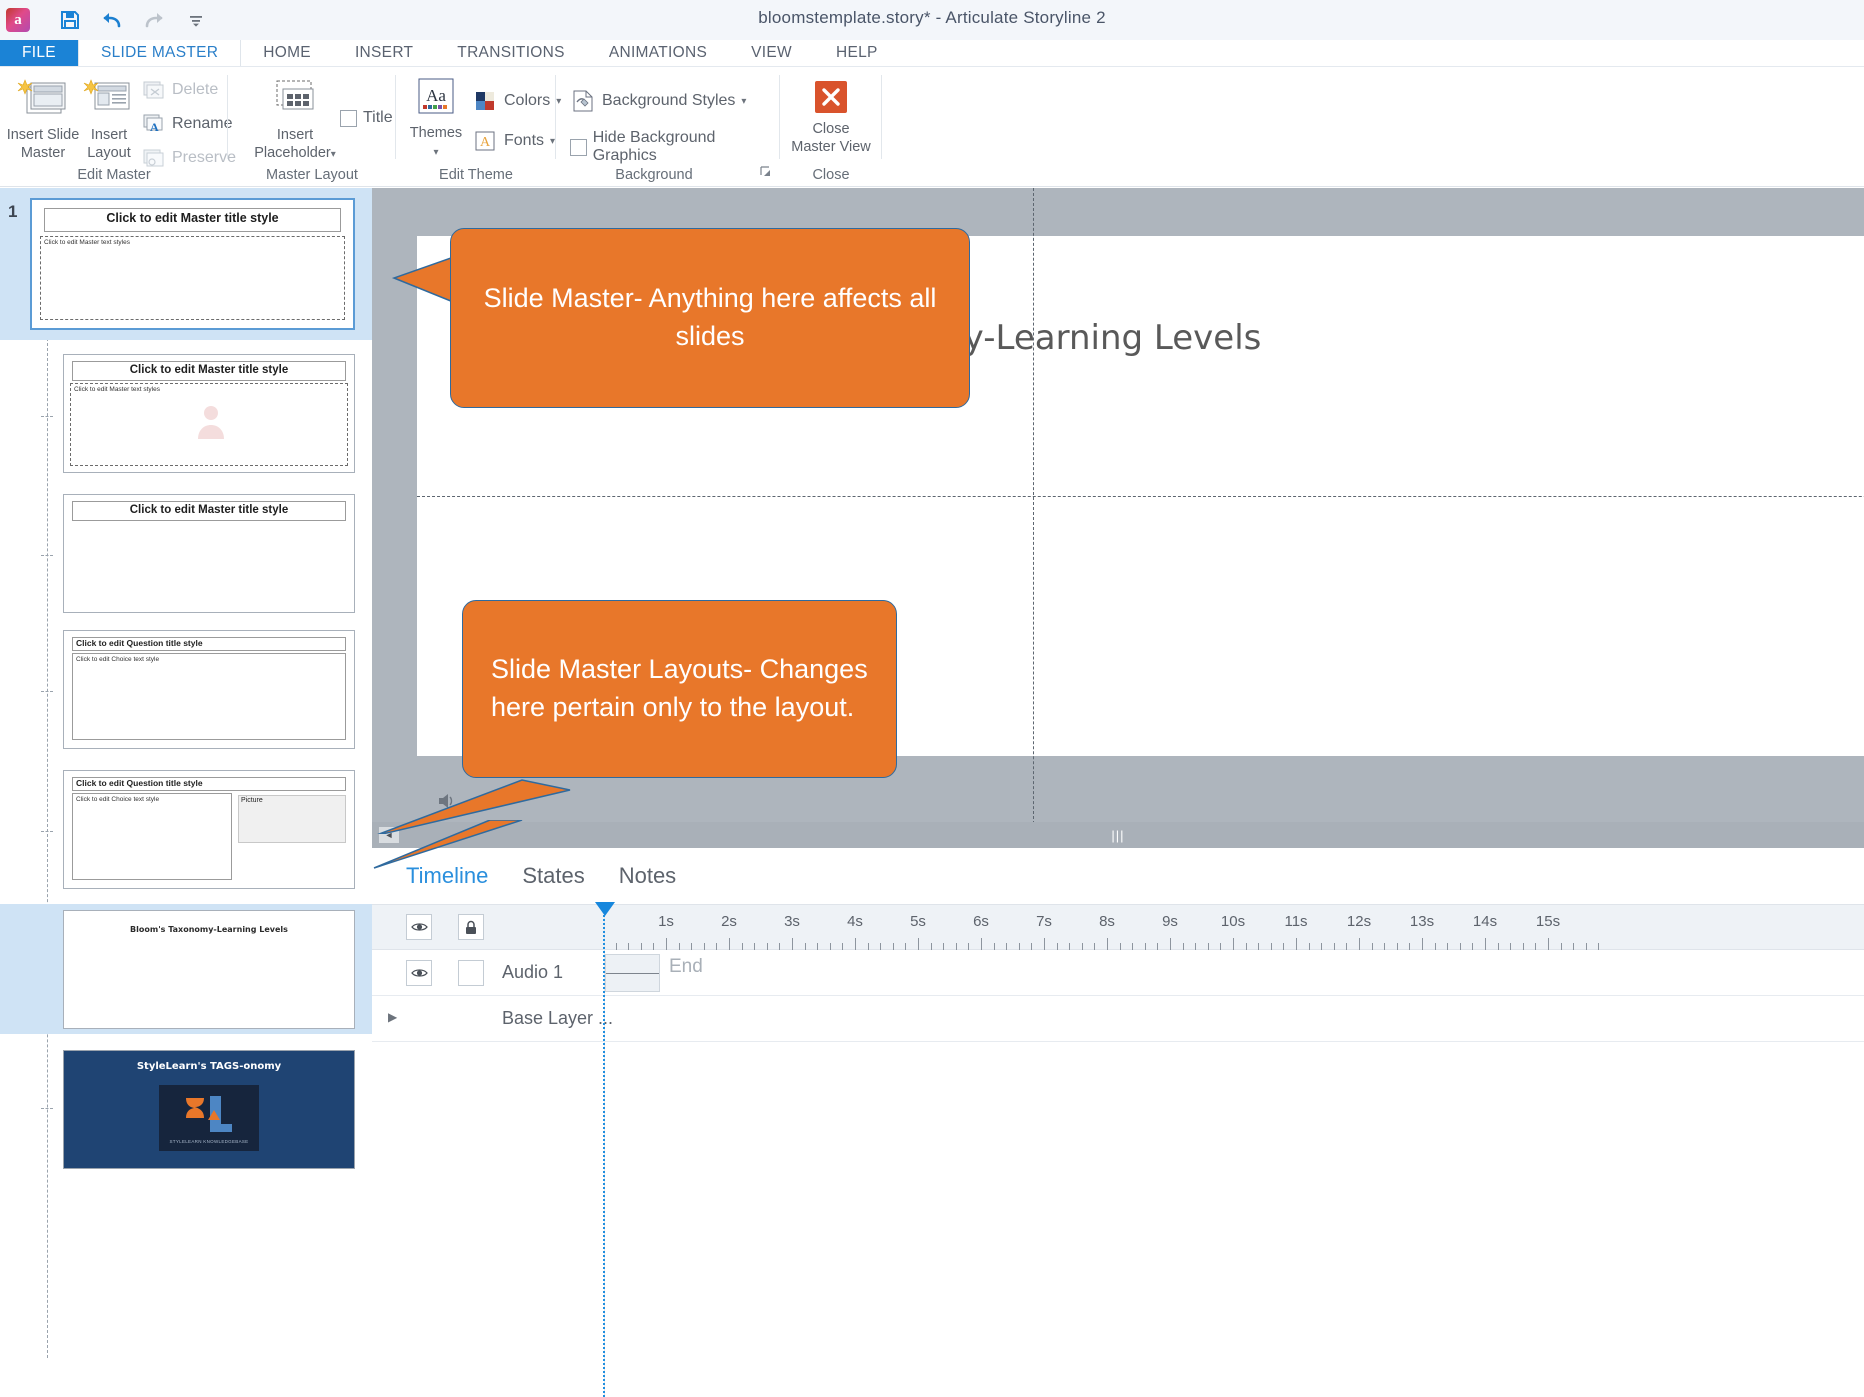 The height and width of the screenshot is (1397, 1864). What do you see at coordinates (514, 141) in the screenshot?
I see `fonts-button: A Fonts ▾` at bounding box center [514, 141].